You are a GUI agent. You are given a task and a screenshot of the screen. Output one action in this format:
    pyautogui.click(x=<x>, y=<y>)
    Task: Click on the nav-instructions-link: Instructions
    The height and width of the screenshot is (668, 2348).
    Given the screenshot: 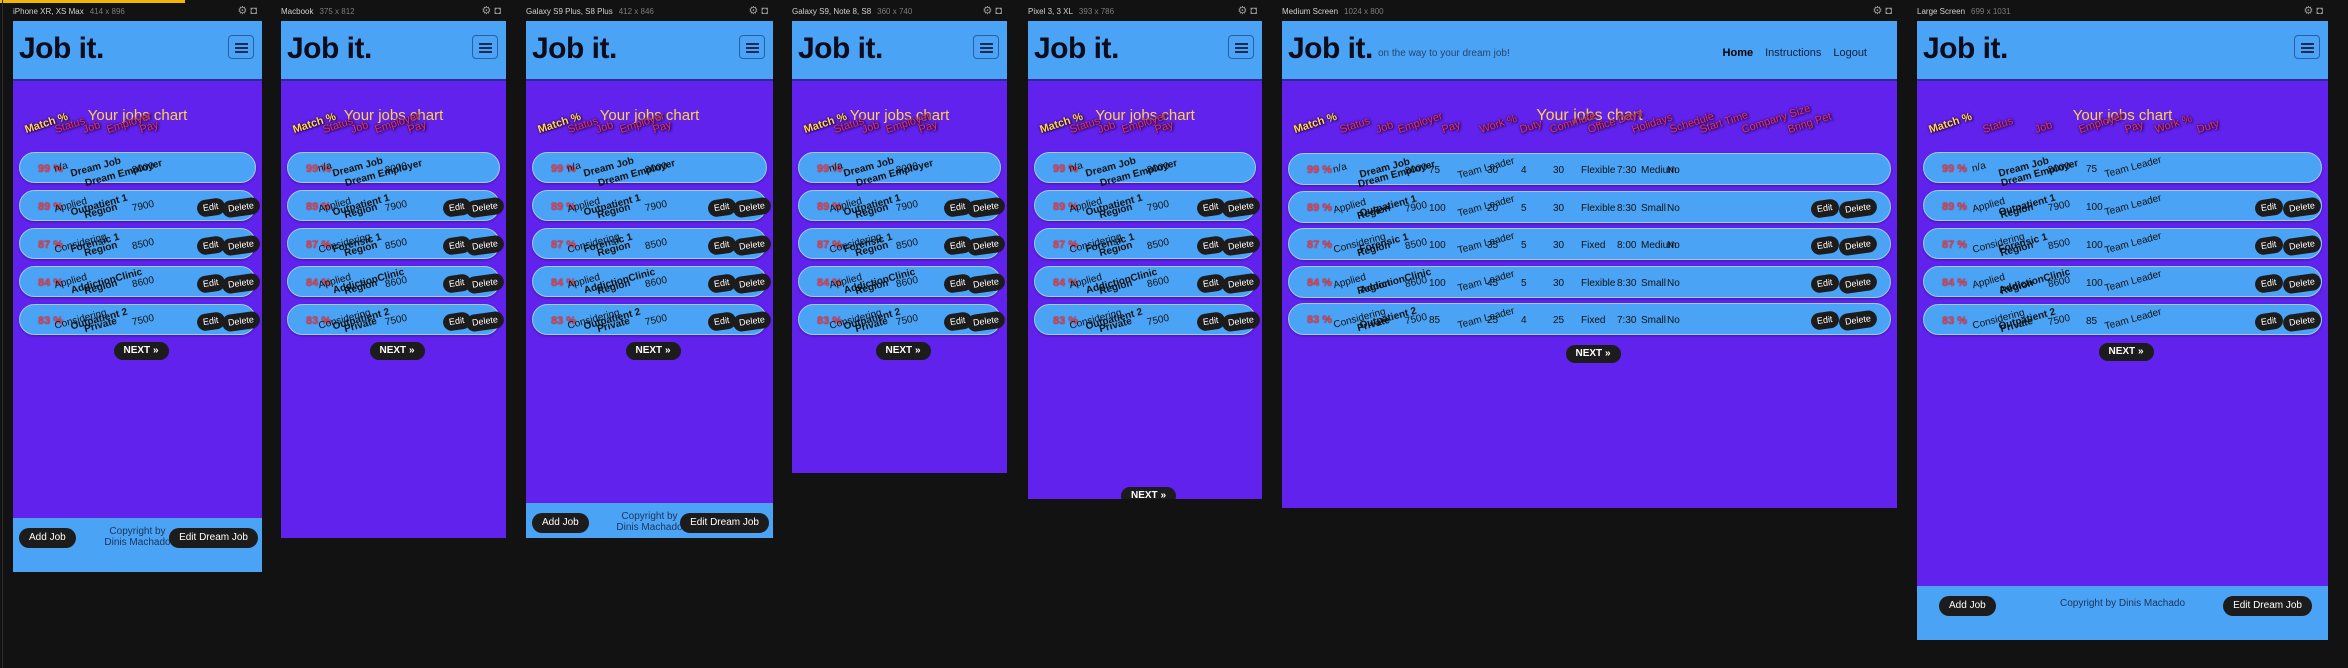 What is the action you would take?
    pyautogui.click(x=1793, y=53)
    